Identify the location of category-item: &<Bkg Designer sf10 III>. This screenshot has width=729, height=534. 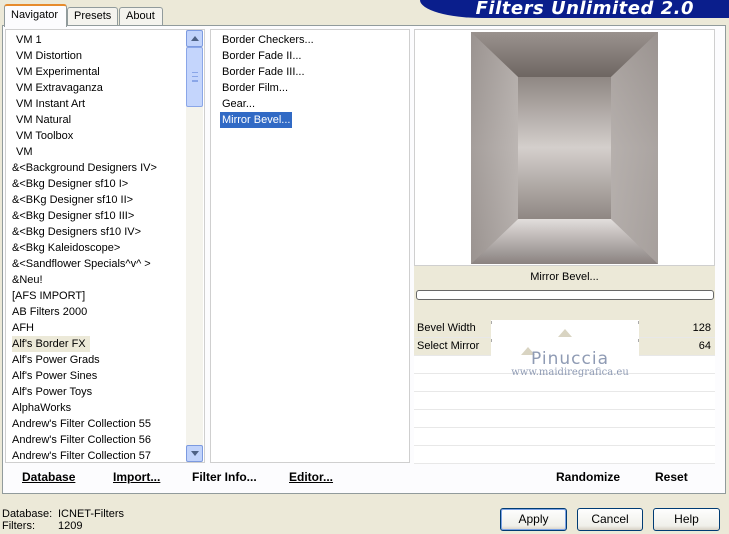
(86, 216).